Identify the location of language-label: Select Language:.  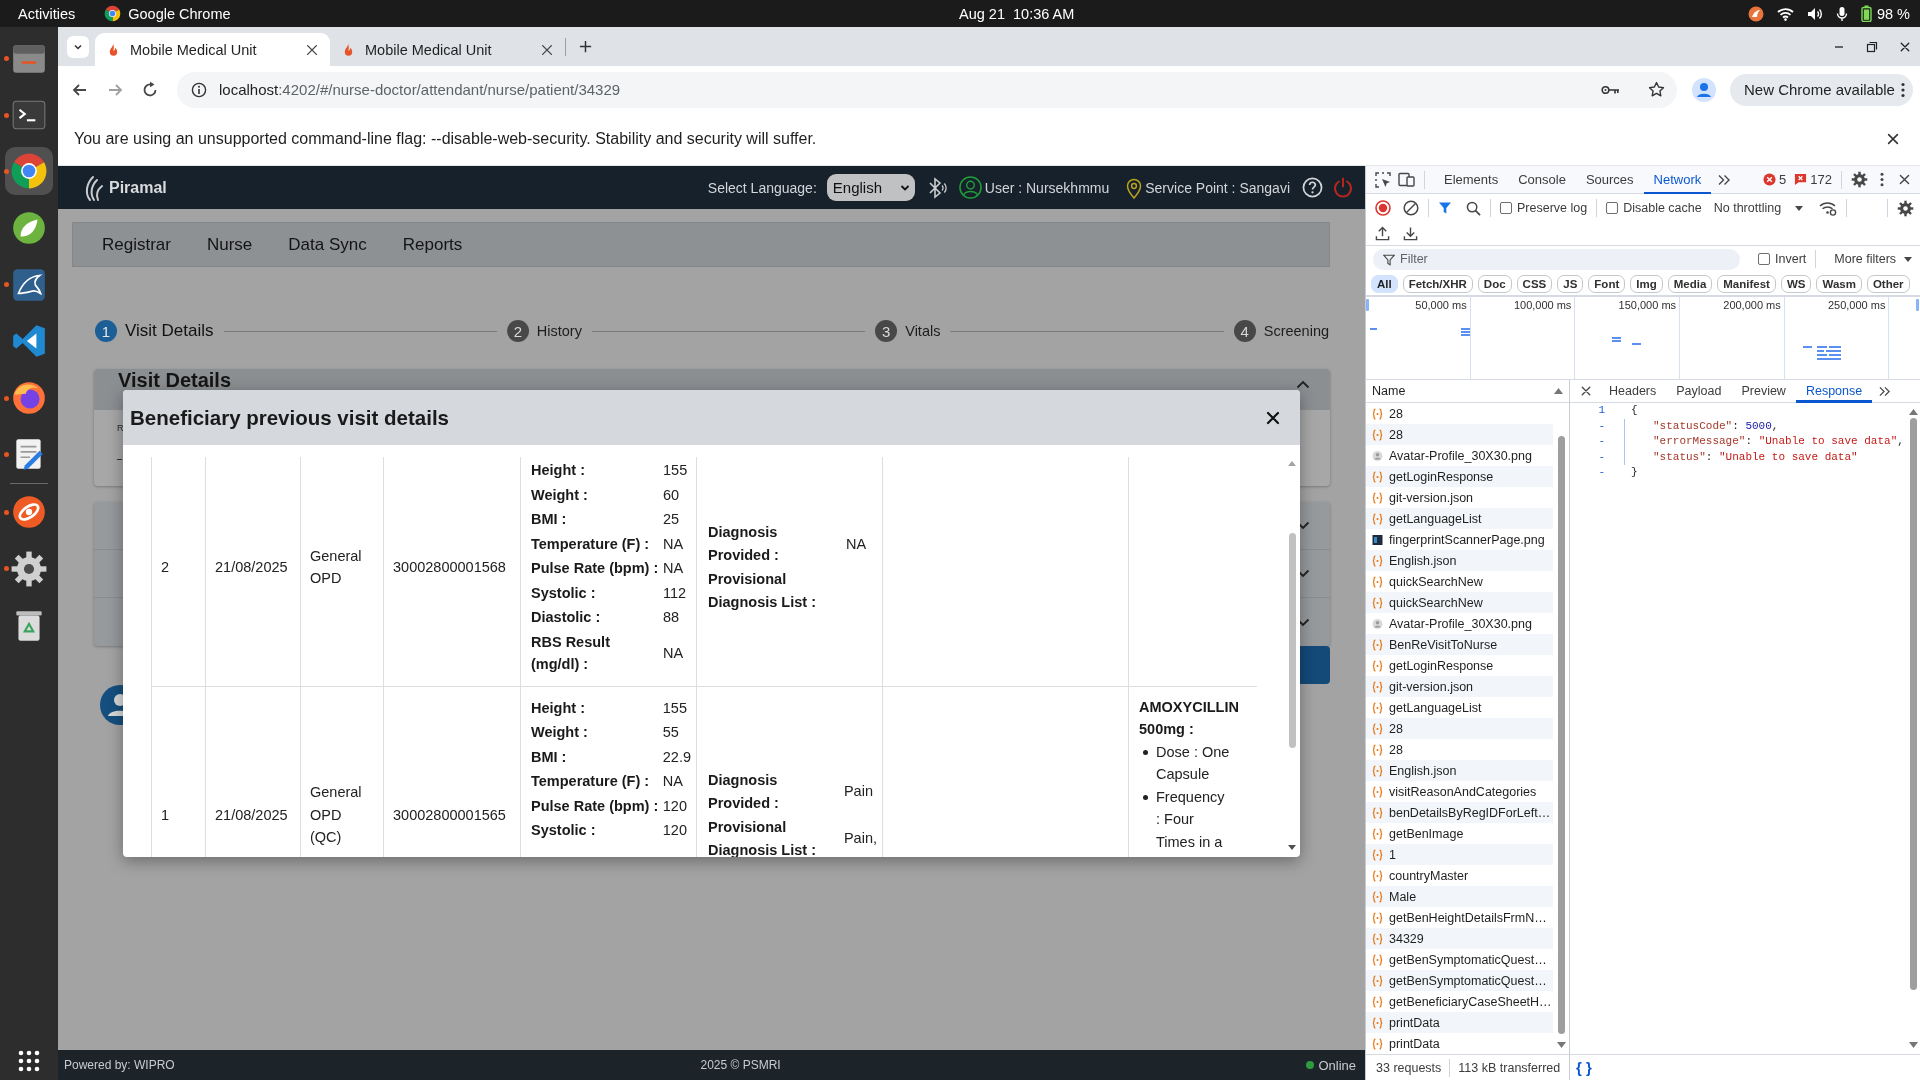
(762, 187).